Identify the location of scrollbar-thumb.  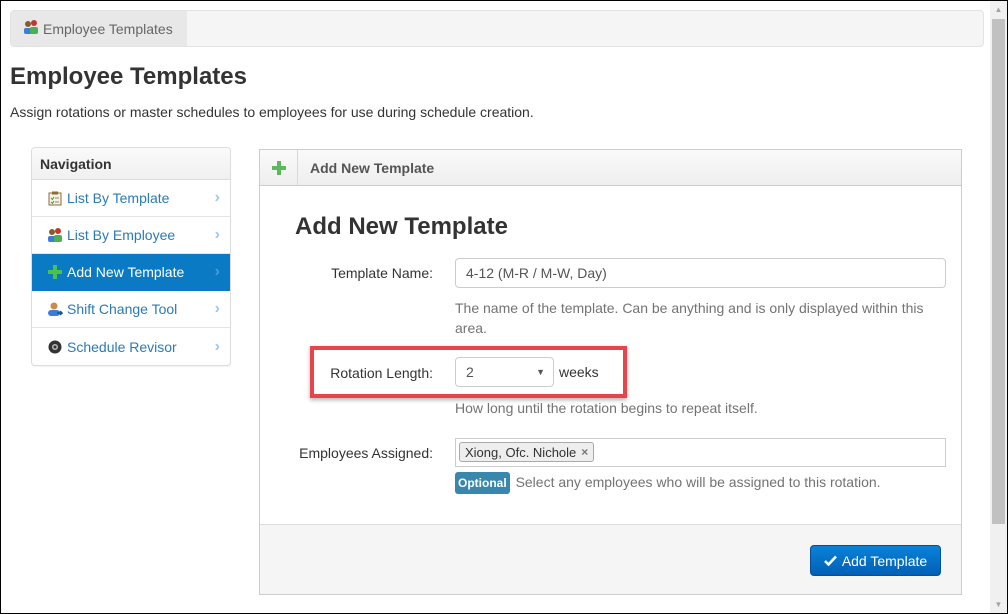
(998, 271).